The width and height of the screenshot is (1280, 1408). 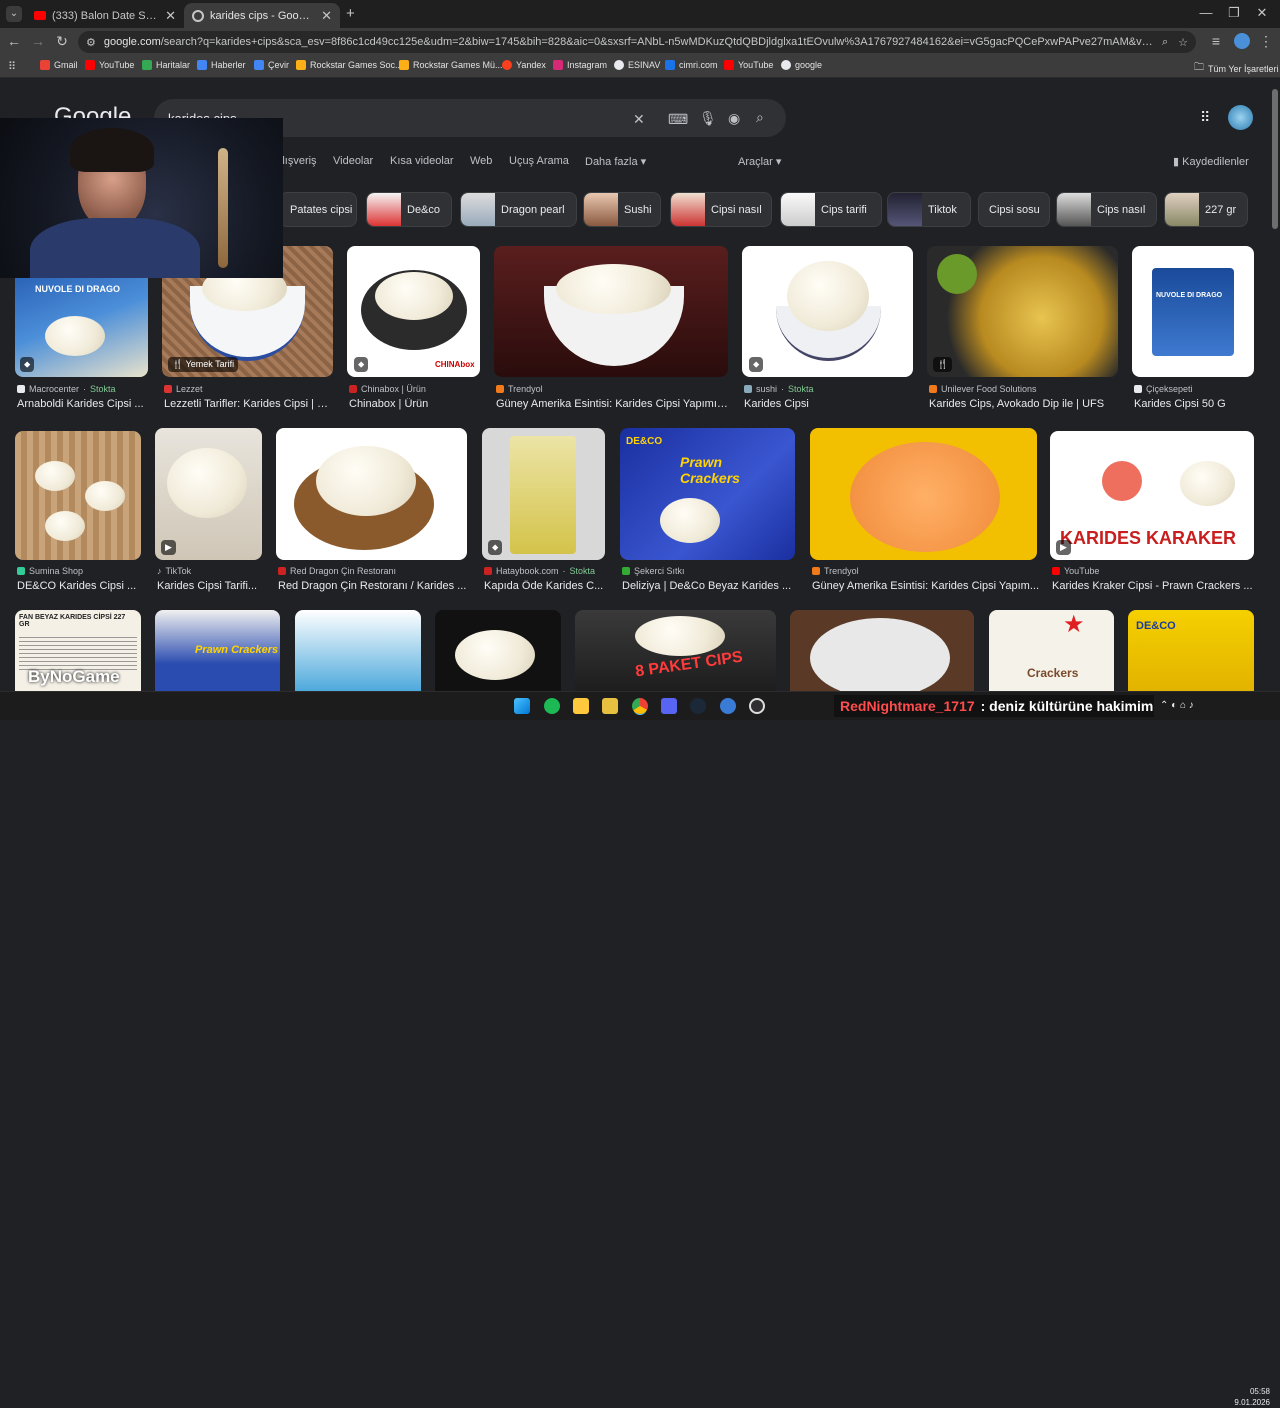 I want to click on tray-icons: ⌃ ◐ ⌂ ♪, so click(x=1177, y=705).